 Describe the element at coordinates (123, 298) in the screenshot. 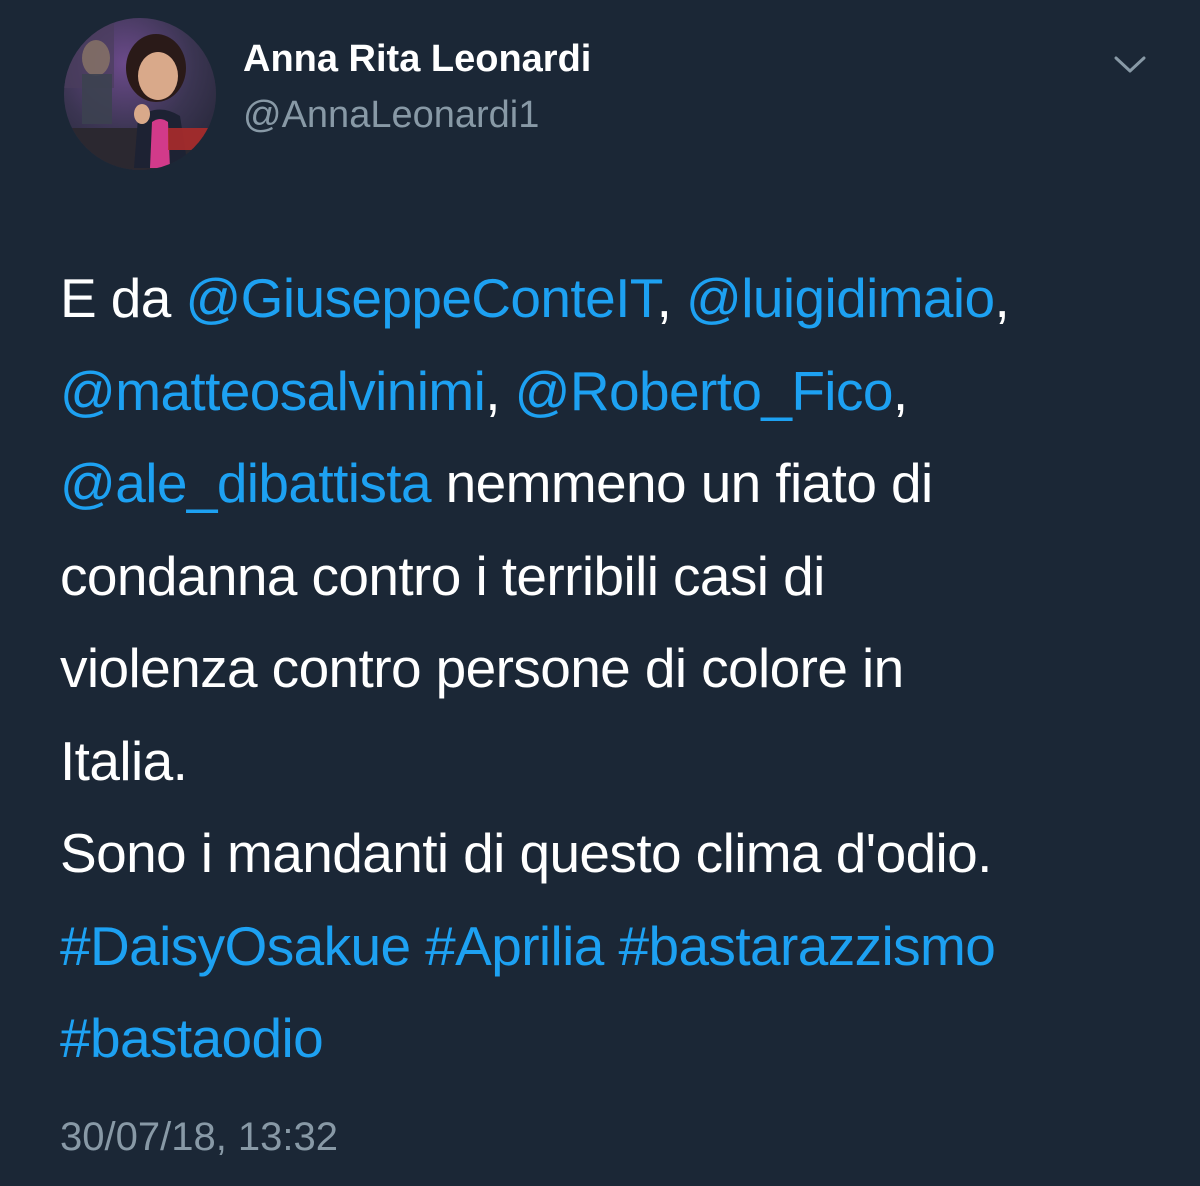

I see `text-segment: E da` at that location.